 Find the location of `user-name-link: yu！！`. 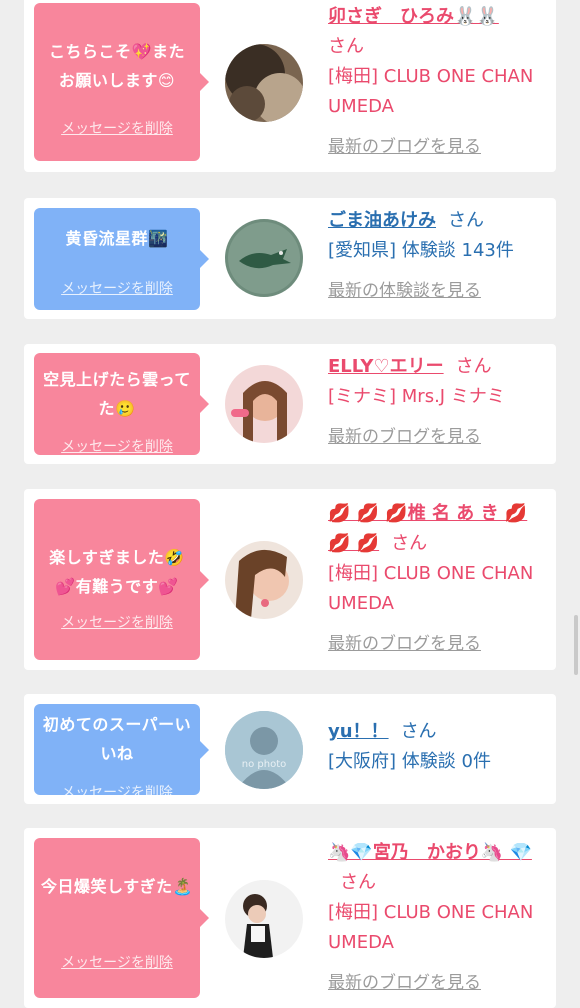

user-name-link: yu！！ is located at coordinates (358, 731).